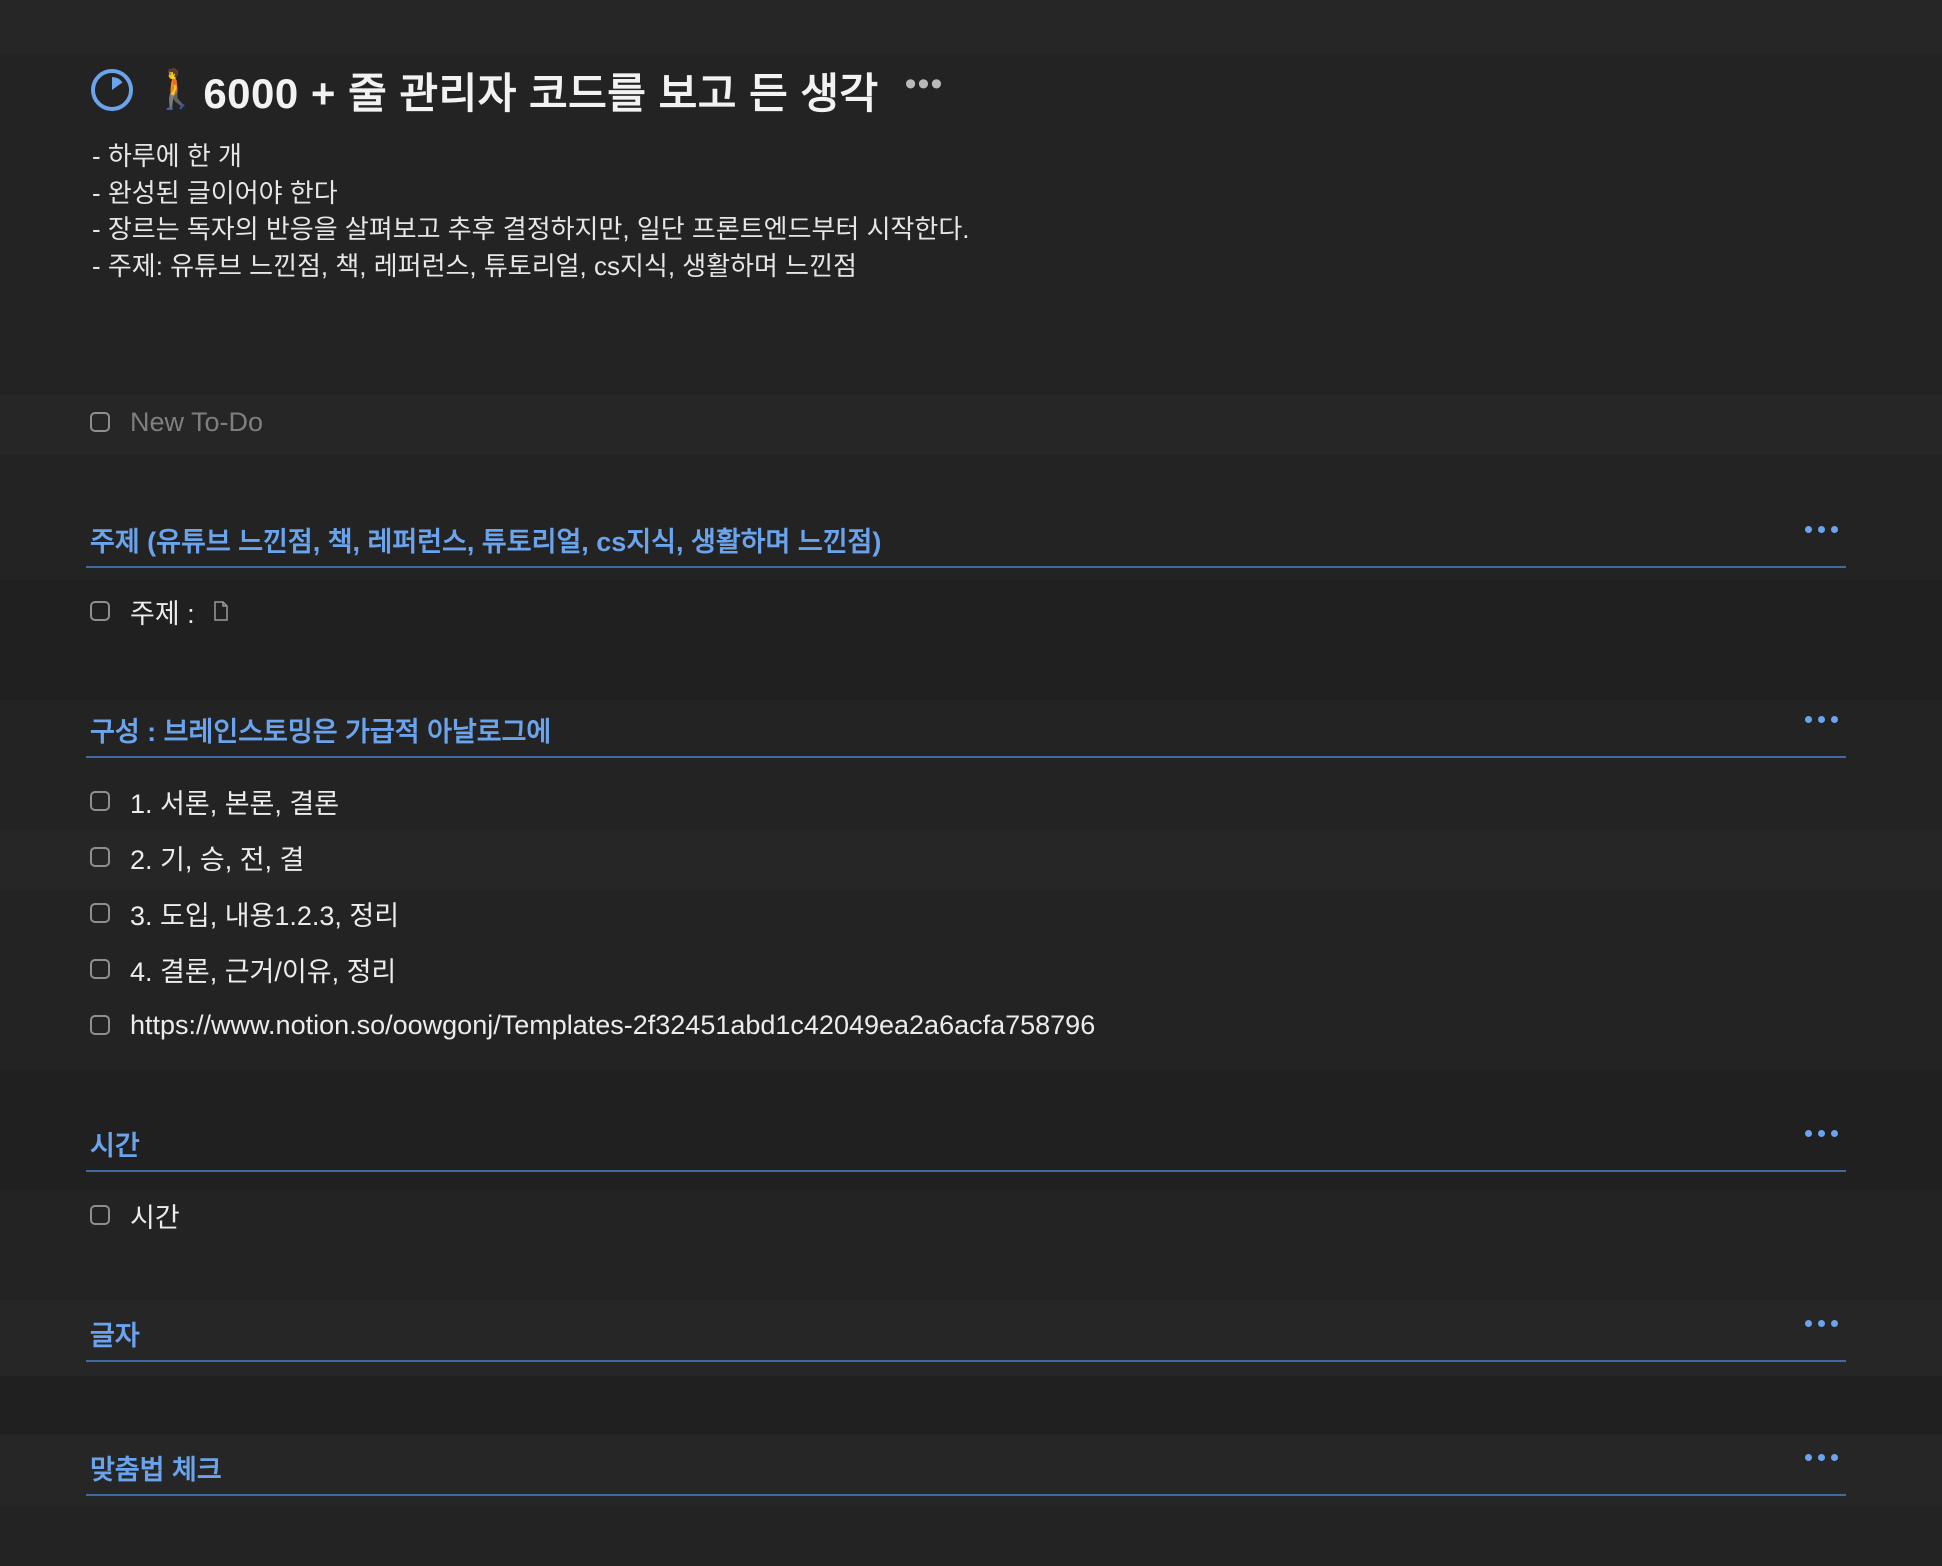  I want to click on todo-item: 2. 기, 승, 전, 결, so click(197, 857).